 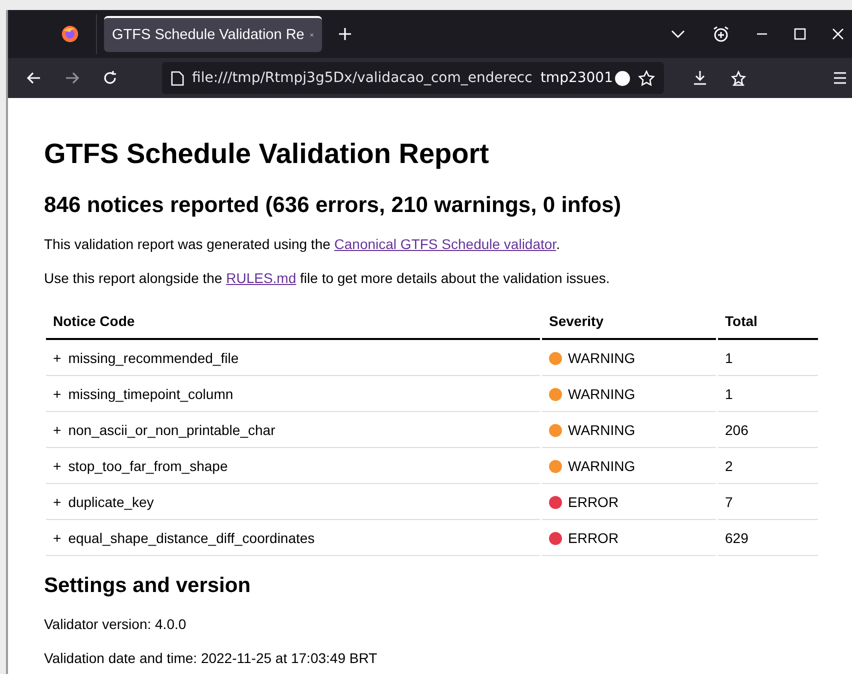 What do you see at coordinates (622, 78) in the screenshot?
I see `circle-icon` at bounding box center [622, 78].